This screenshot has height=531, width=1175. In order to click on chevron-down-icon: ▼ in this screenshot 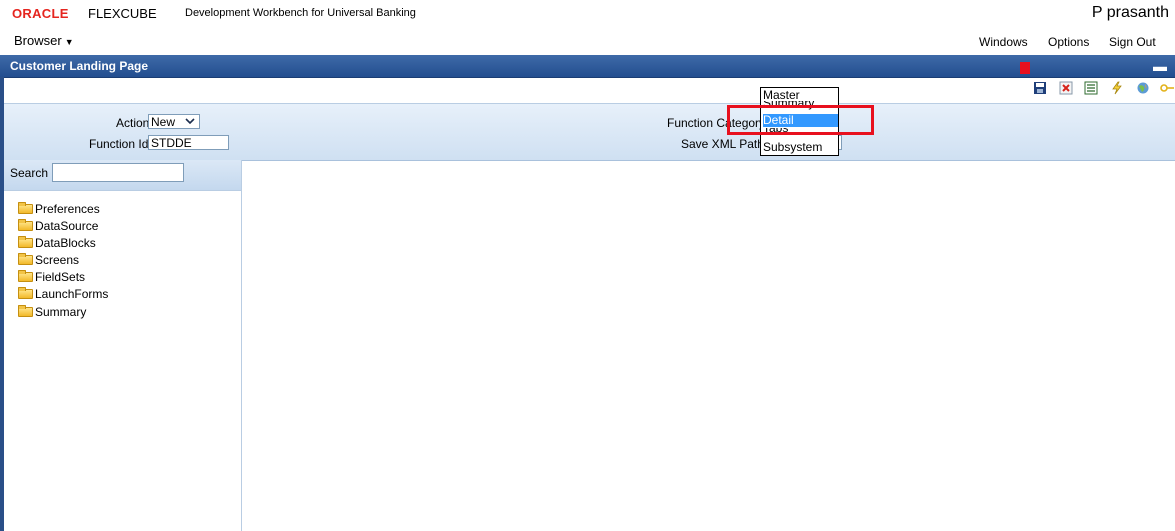, I will do `click(69, 42)`.